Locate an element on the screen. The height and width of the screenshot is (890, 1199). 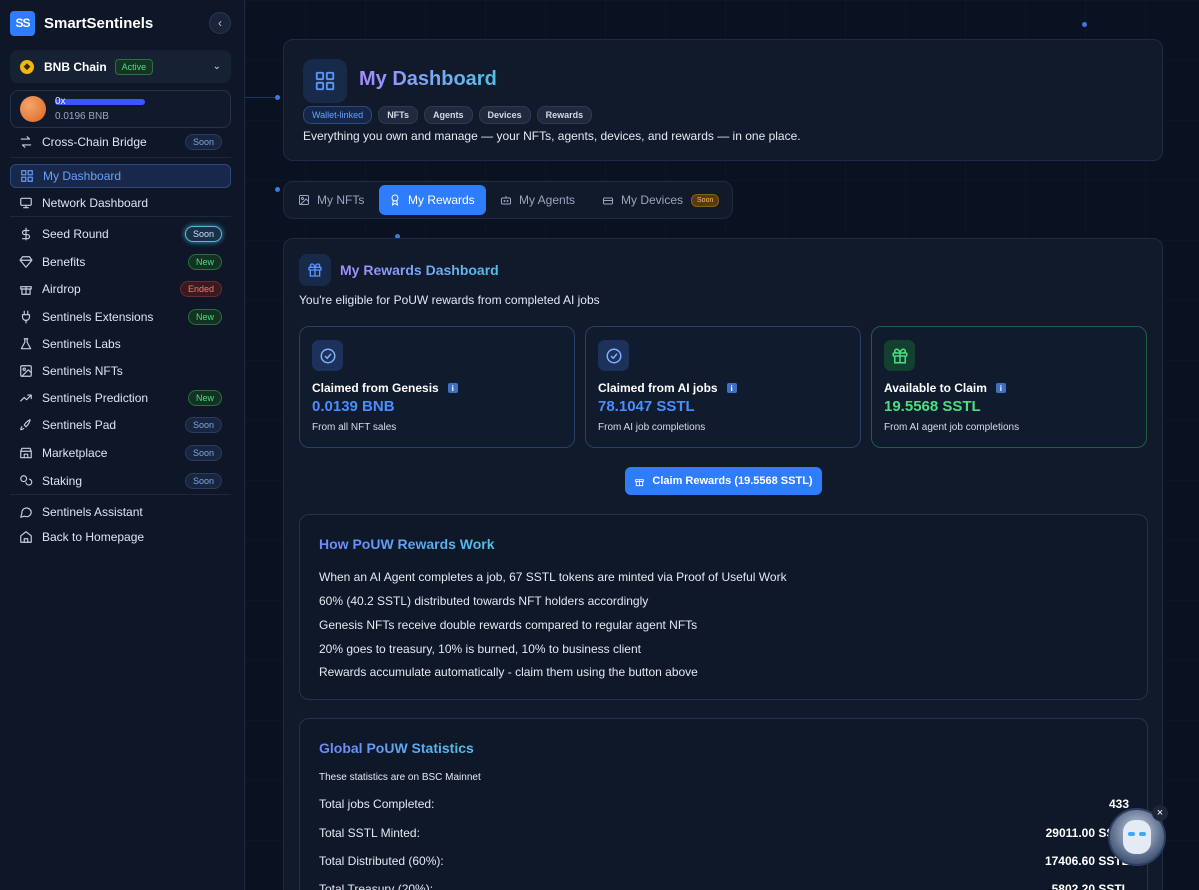
redaction-scribble is located at coordinates (100, 102).